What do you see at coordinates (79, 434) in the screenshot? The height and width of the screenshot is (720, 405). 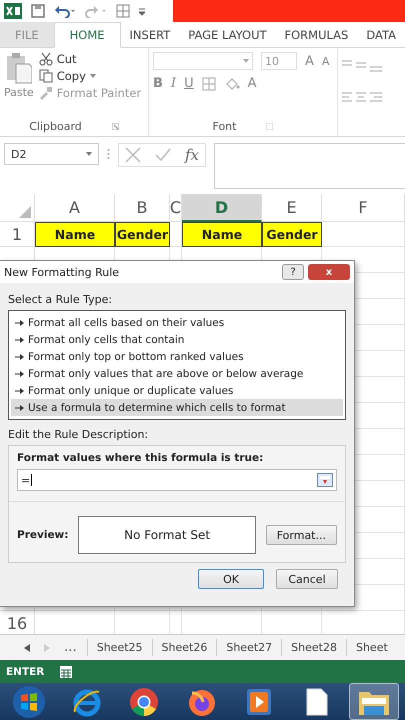 I see `section-label: Edit the Rule Description:` at bounding box center [79, 434].